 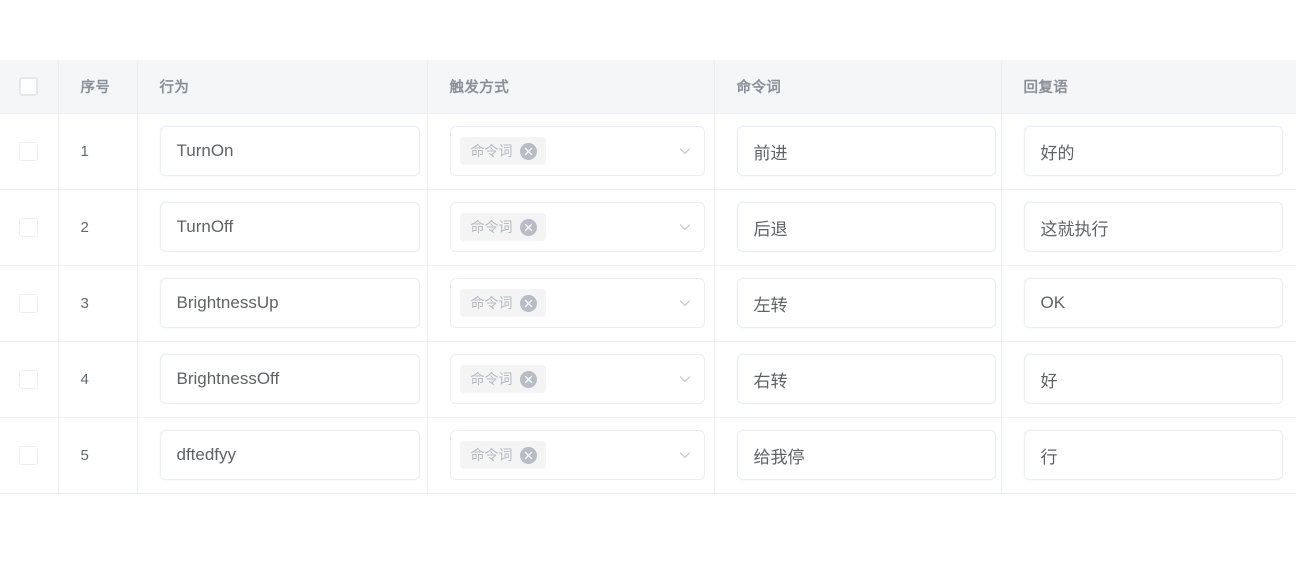 I want to click on select-all-wrapper, so click(x=29, y=86).